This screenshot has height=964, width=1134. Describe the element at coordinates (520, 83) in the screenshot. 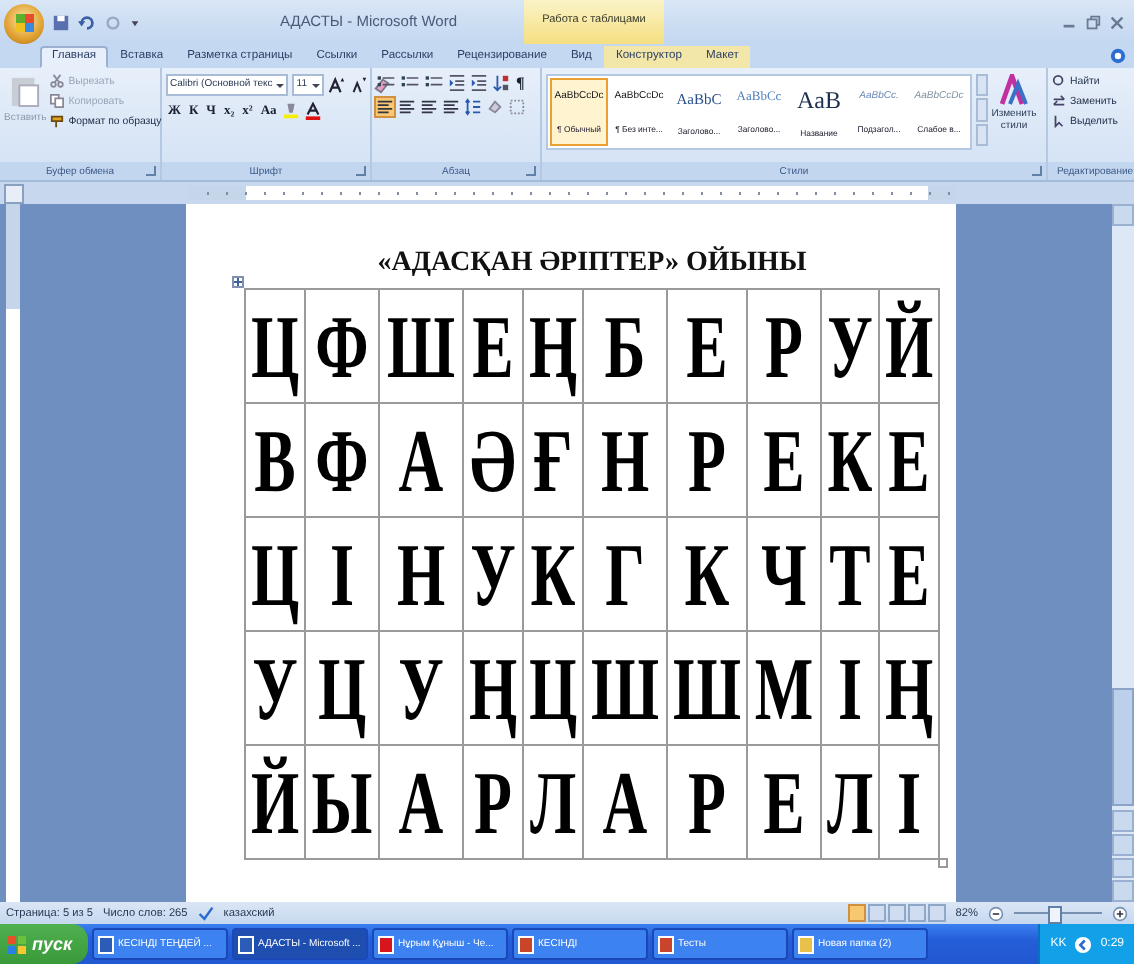

I see `show-marks-button: ¶` at that location.